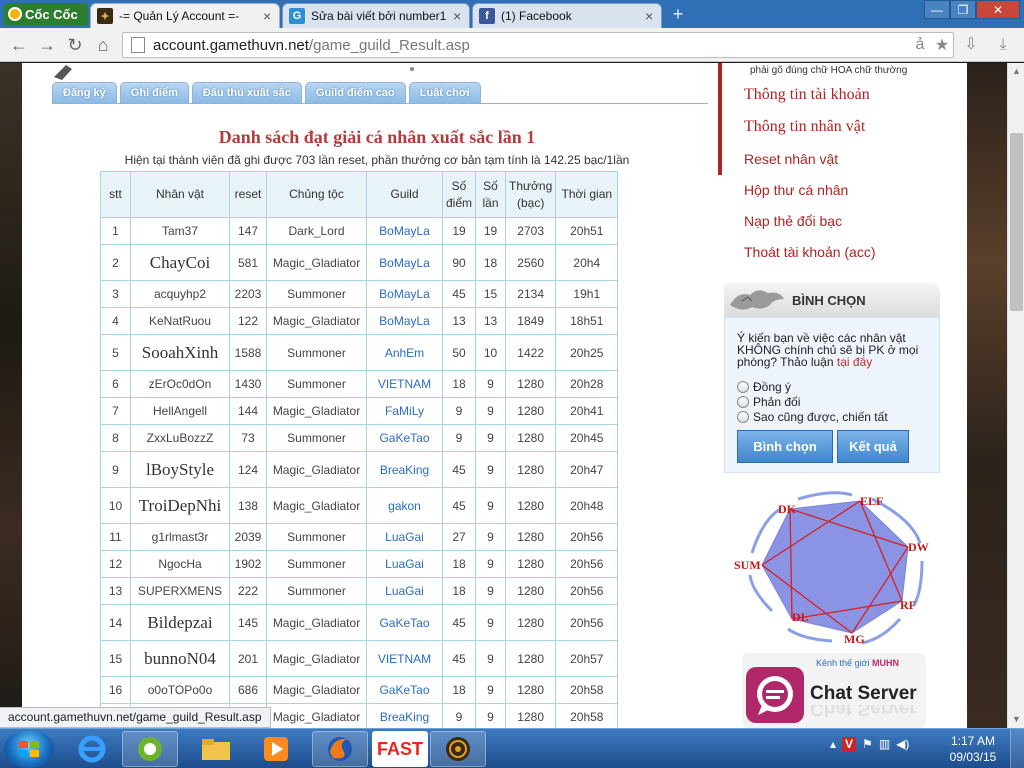 Image resolution: width=1024 pixels, height=768 pixels. I want to click on cell-race: Summoner, so click(316, 438).